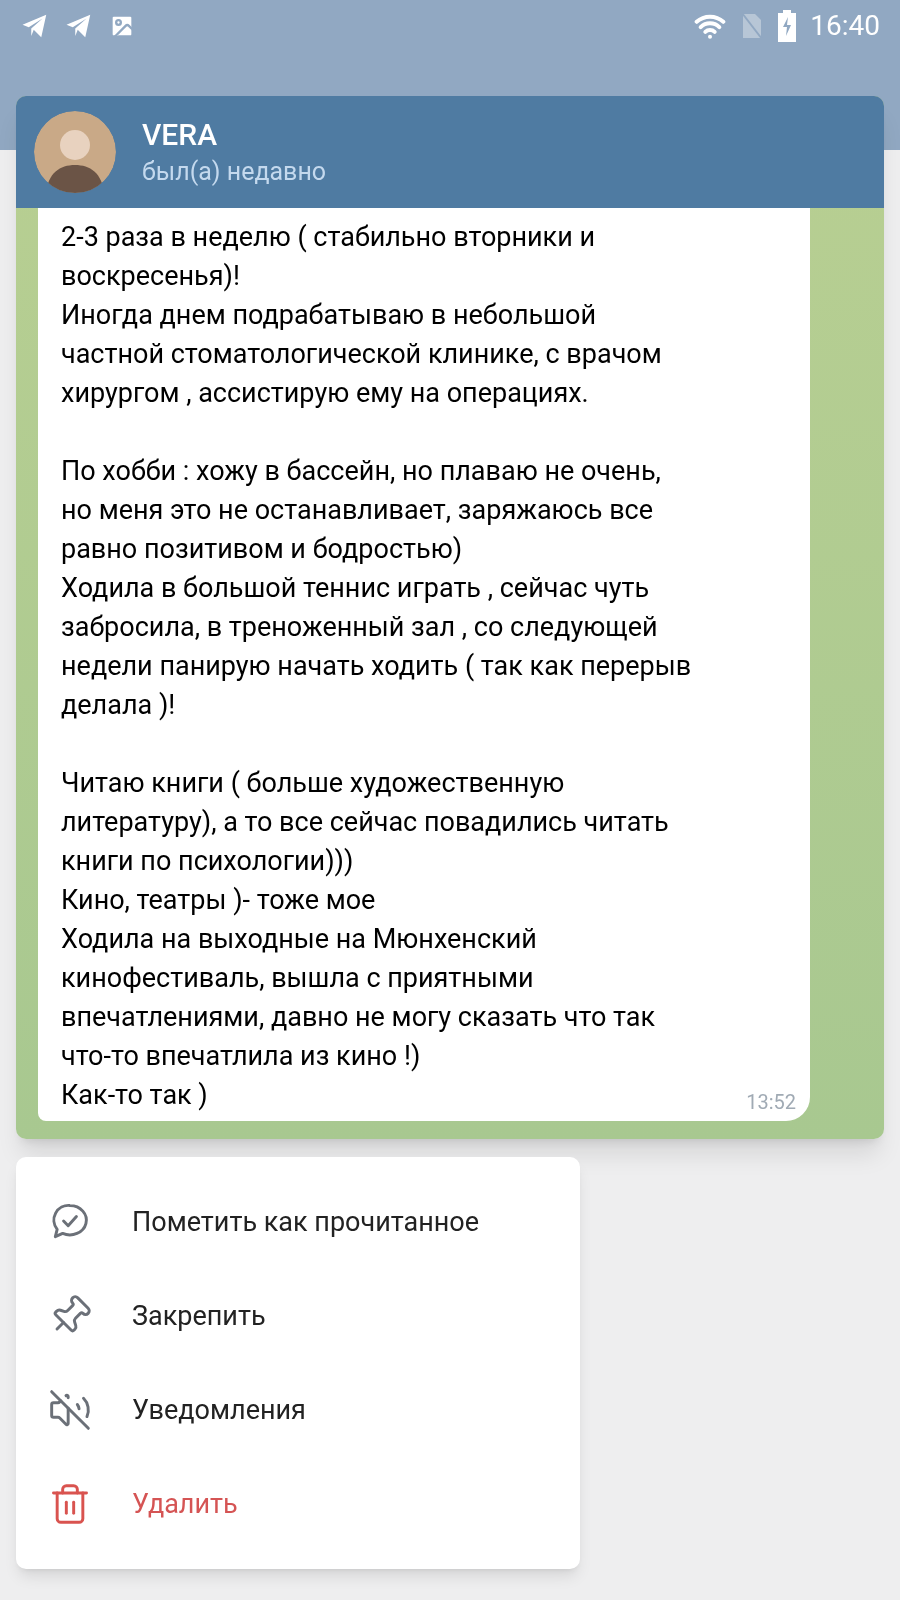 The image size is (900, 1600). I want to click on muted-speaker-icon, so click(70, 1410).